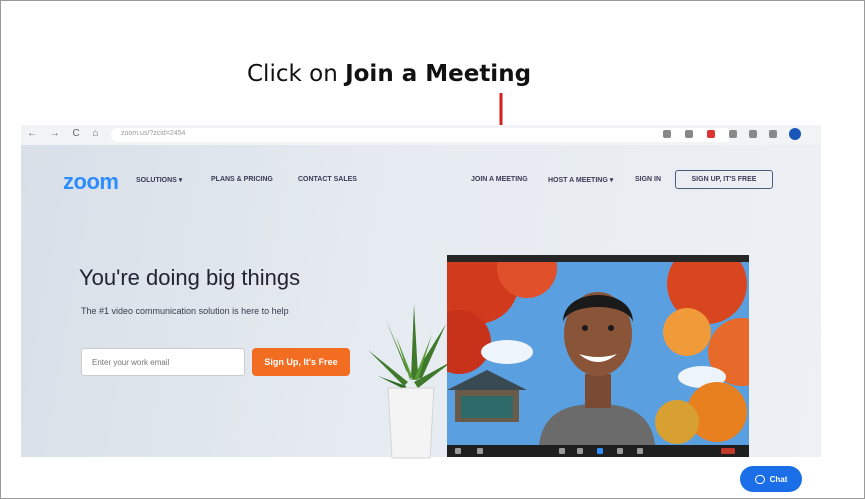  I want to click on chat-bubble-icon, so click(759, 479).